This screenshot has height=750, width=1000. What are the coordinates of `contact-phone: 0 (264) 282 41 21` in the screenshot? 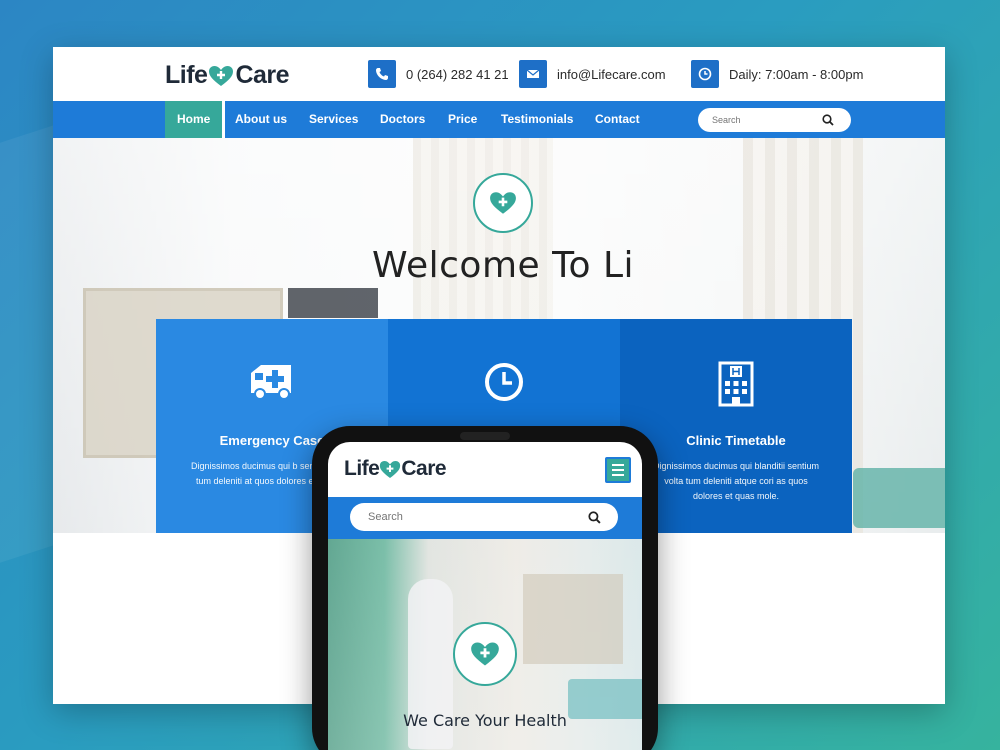 It's located at (438, 74).